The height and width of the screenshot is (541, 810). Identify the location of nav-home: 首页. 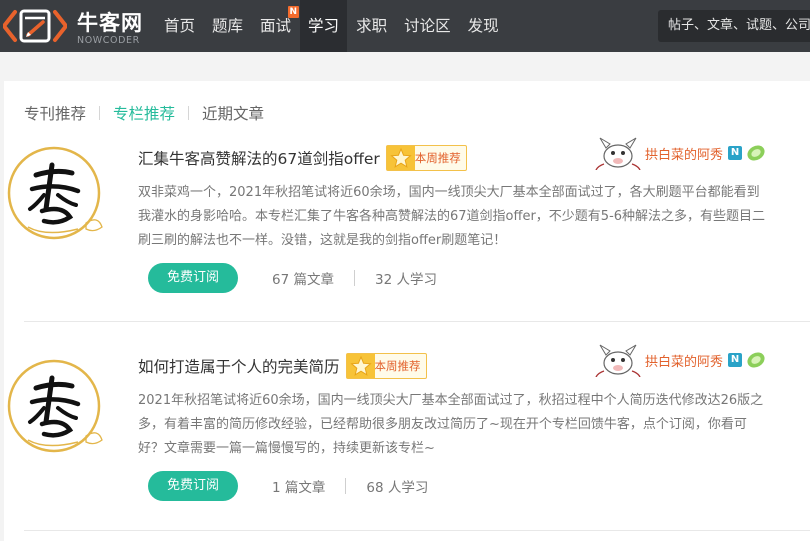
(179, 26).